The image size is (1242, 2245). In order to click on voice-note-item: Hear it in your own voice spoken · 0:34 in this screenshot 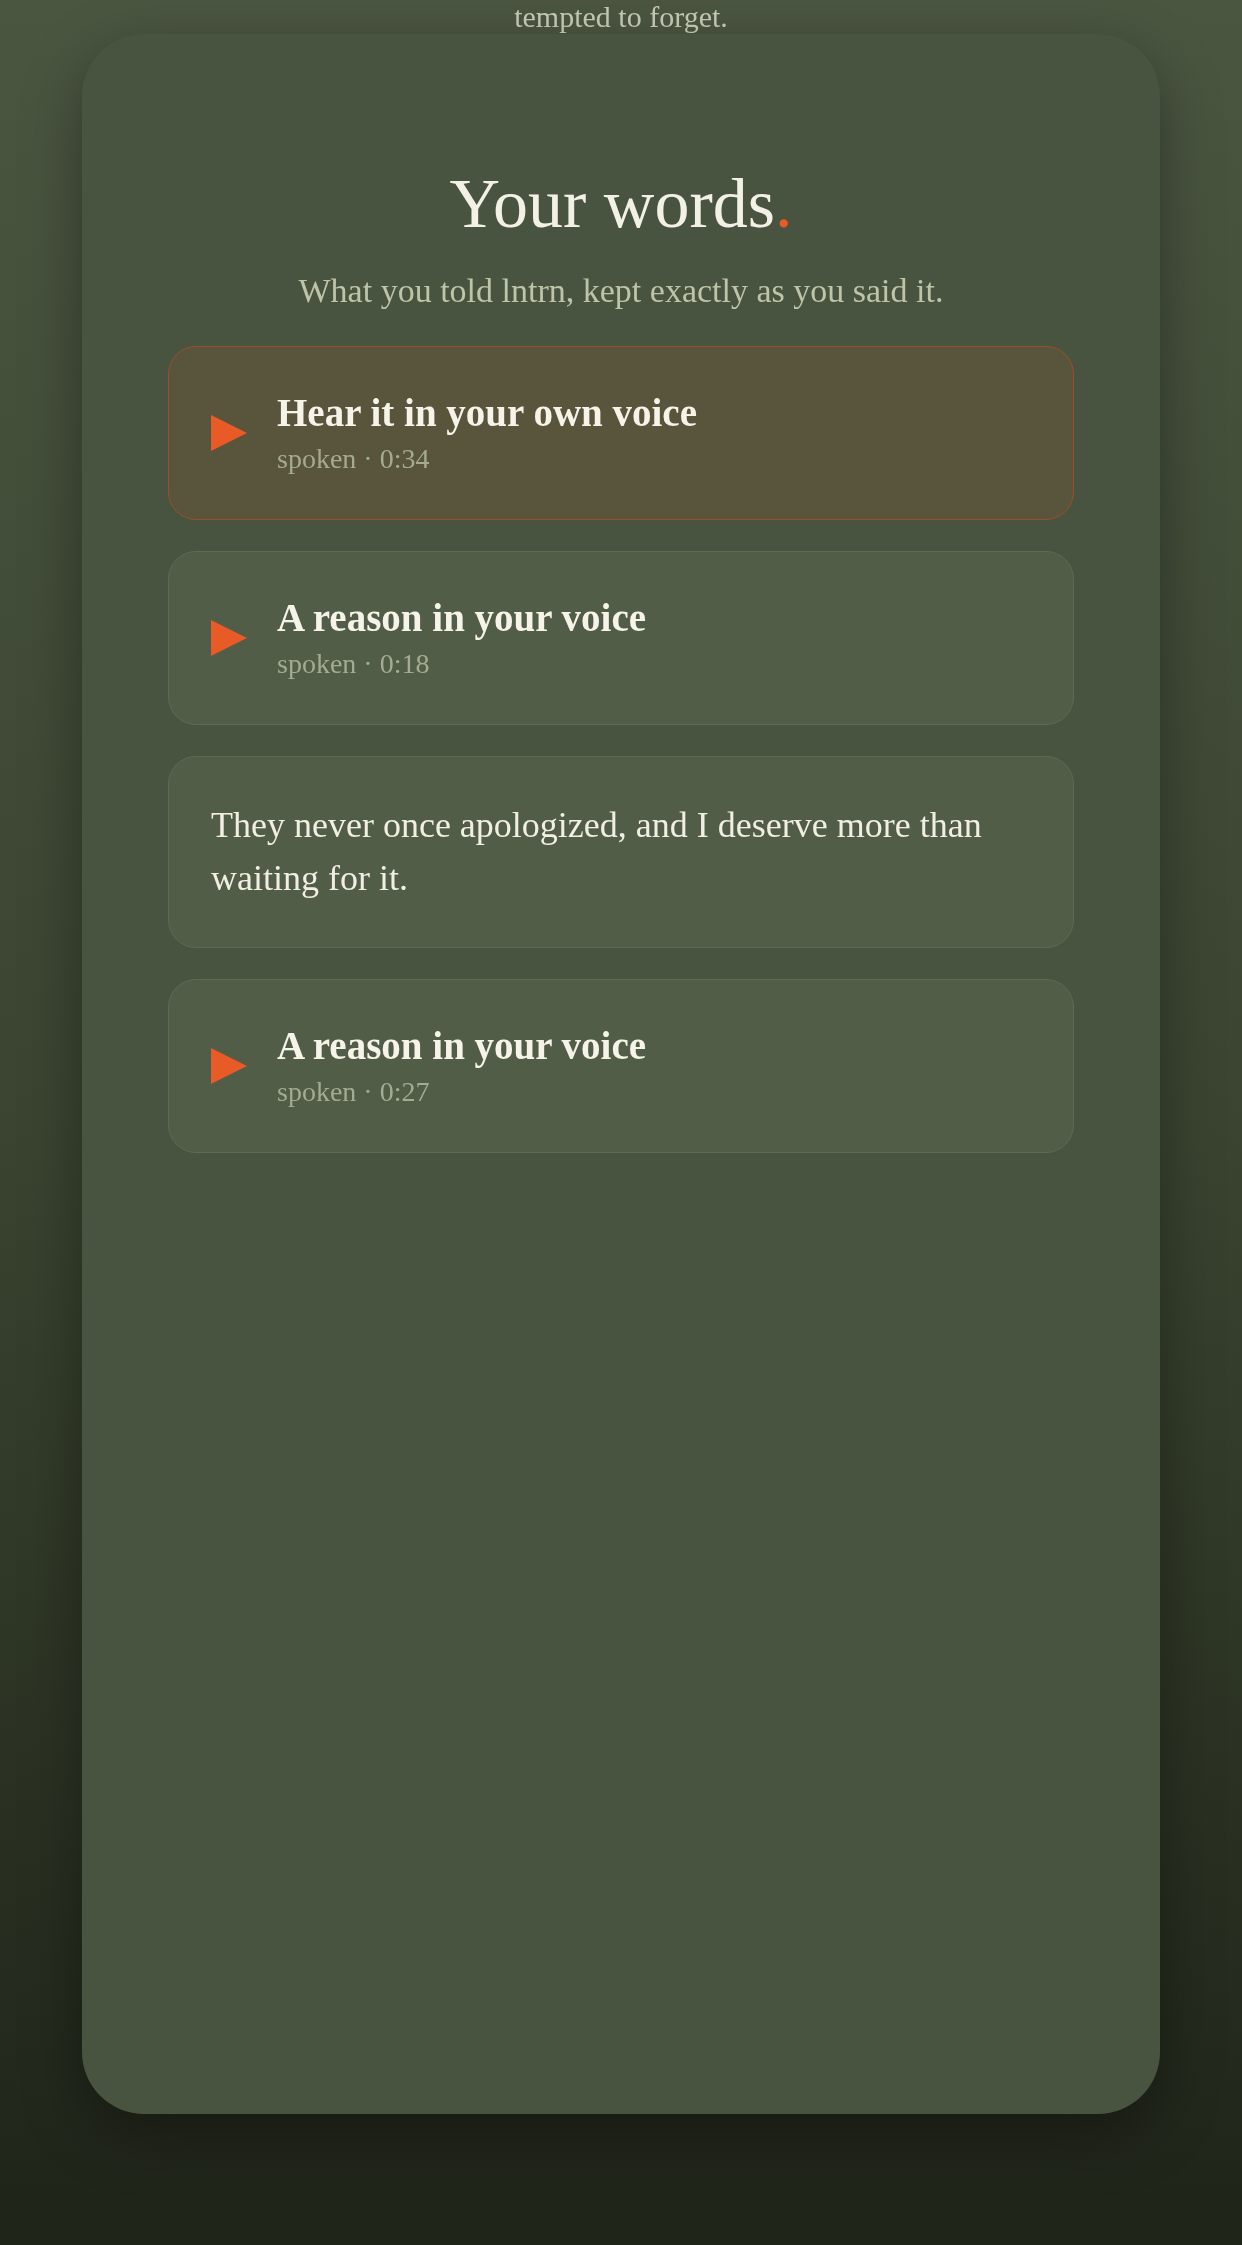, I will do `click(621, 433)`.